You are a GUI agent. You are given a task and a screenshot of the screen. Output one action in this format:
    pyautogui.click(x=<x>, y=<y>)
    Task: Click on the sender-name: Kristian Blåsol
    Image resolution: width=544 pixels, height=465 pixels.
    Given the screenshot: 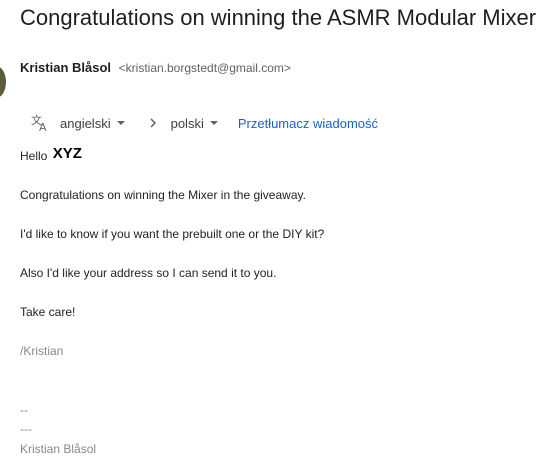 What is the action you would take?
    pyautogui.click(x=65, y=67)
    